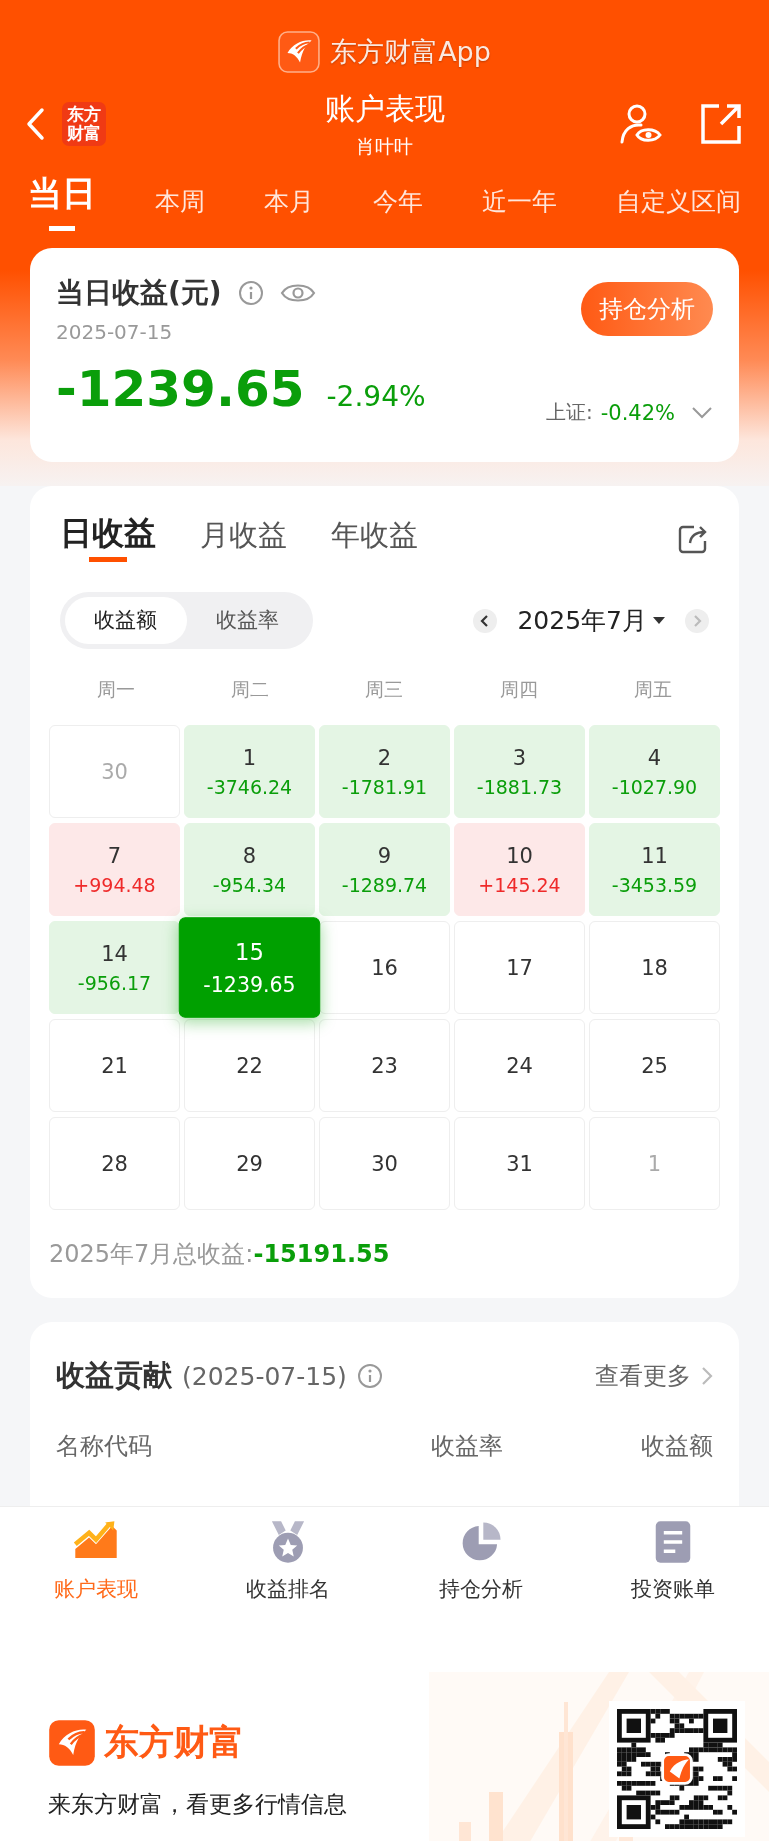  What do you see at coordinates (384, 146) in the screenshot?
I see `account-name: 肖叶叶` at bounding box center [384, 146].